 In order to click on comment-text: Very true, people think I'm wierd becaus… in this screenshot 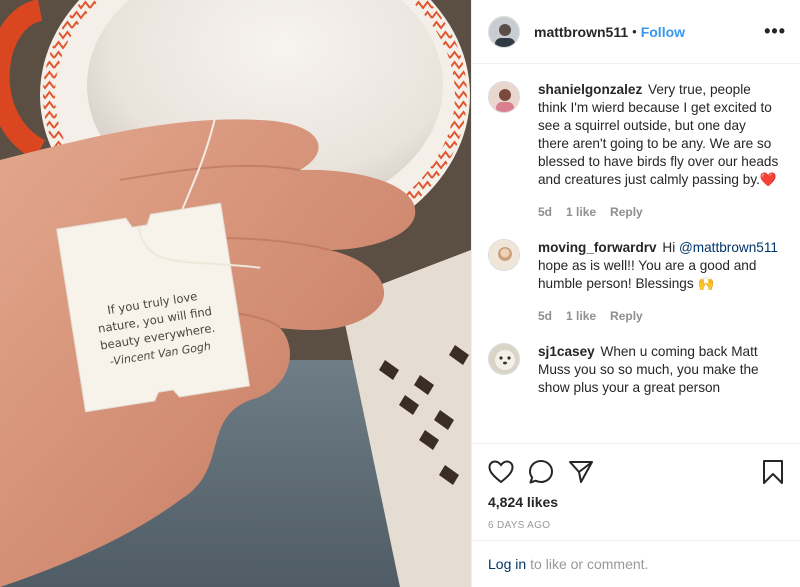, I will do `click(658, 134)`.